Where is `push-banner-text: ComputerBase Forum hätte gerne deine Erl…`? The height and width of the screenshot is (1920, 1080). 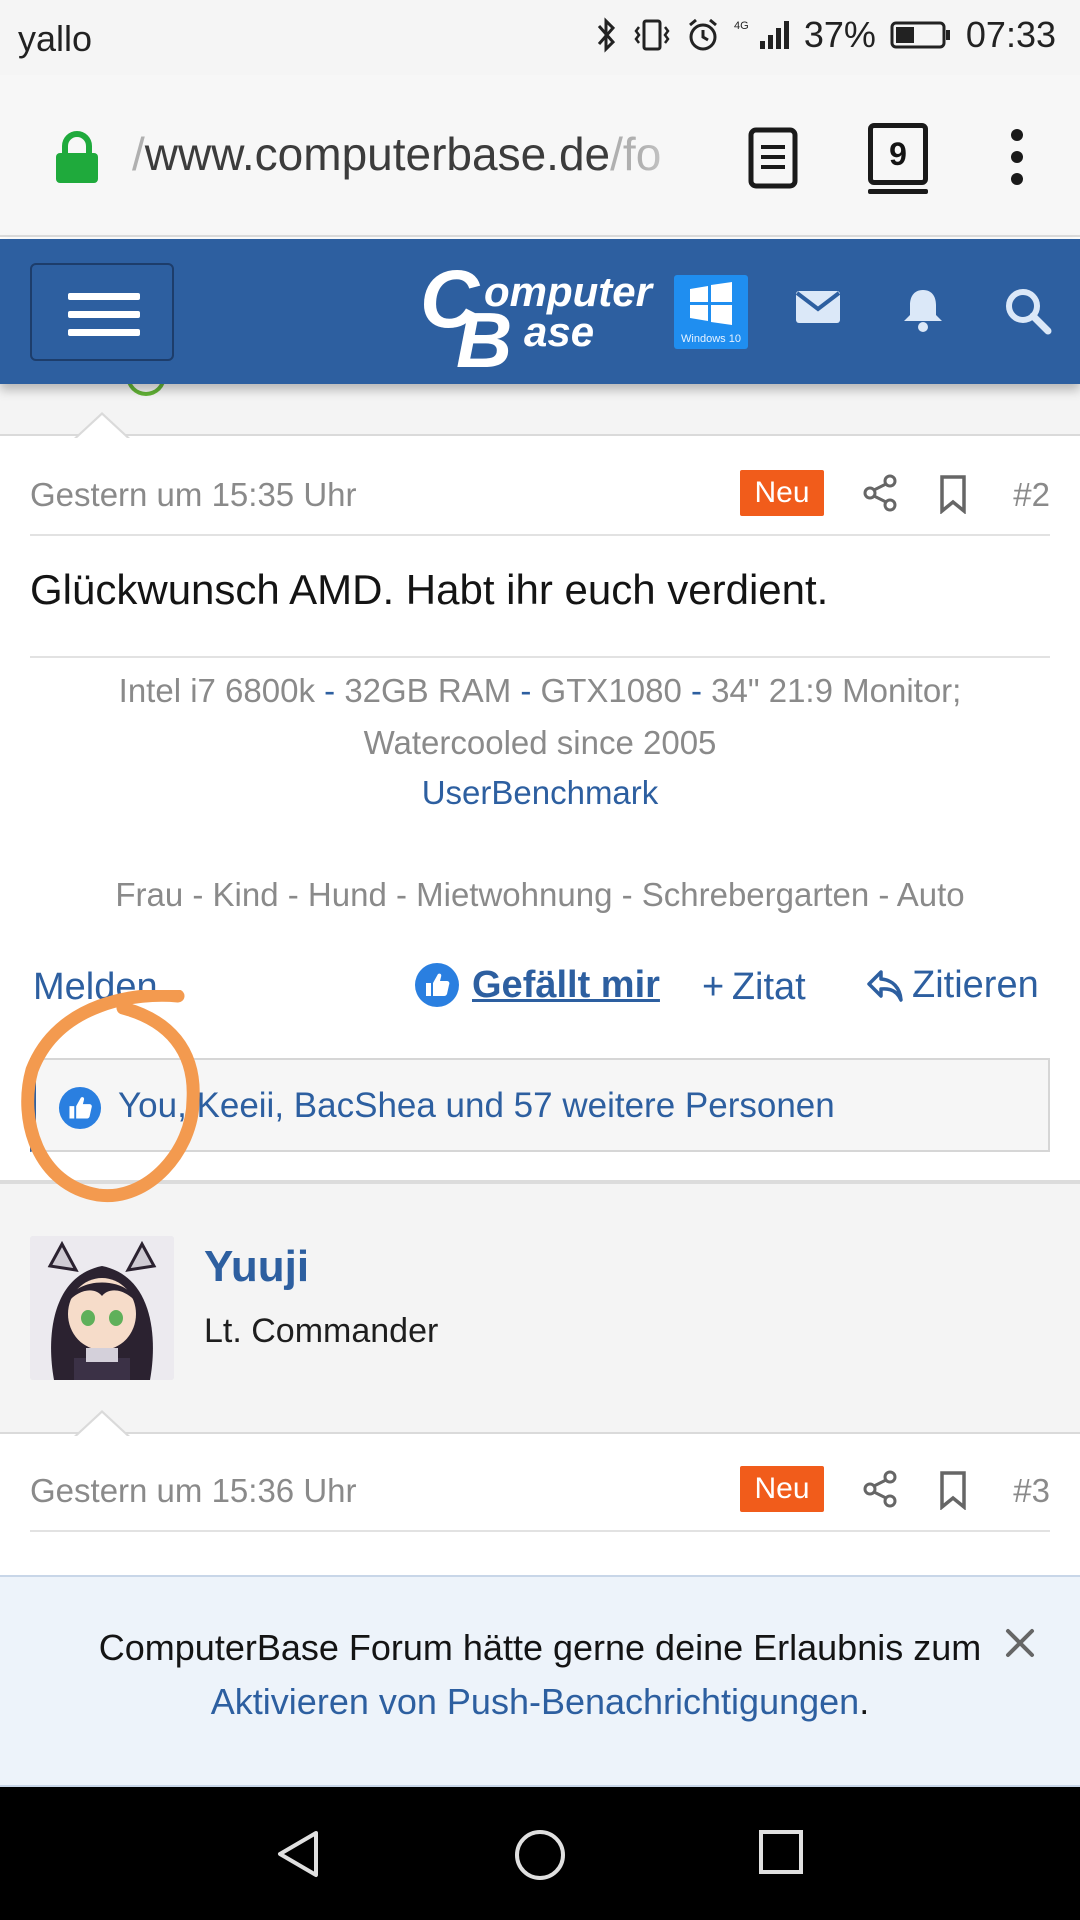 push-banner-text: ComputerBase Forum hätte gerne deine Erl… is located at coordinates (540, 1675).